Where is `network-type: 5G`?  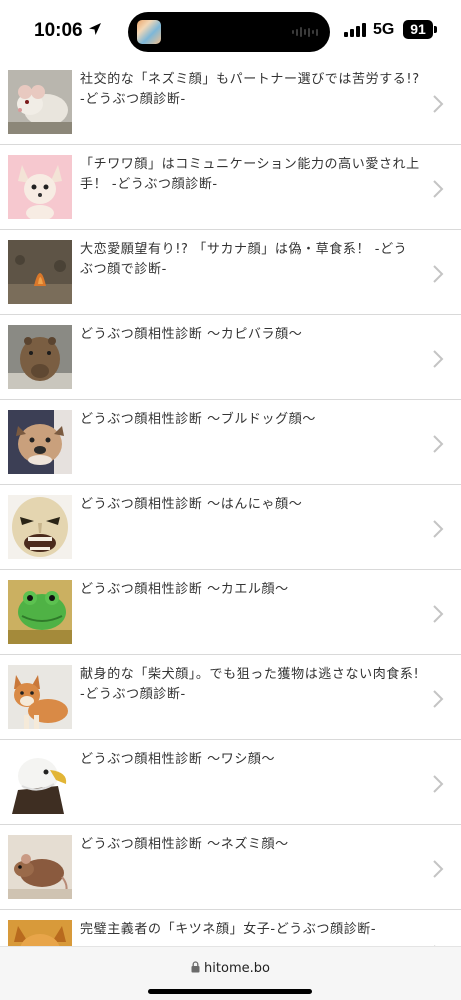 network-type: 5G is located at coordinates (384, 29).